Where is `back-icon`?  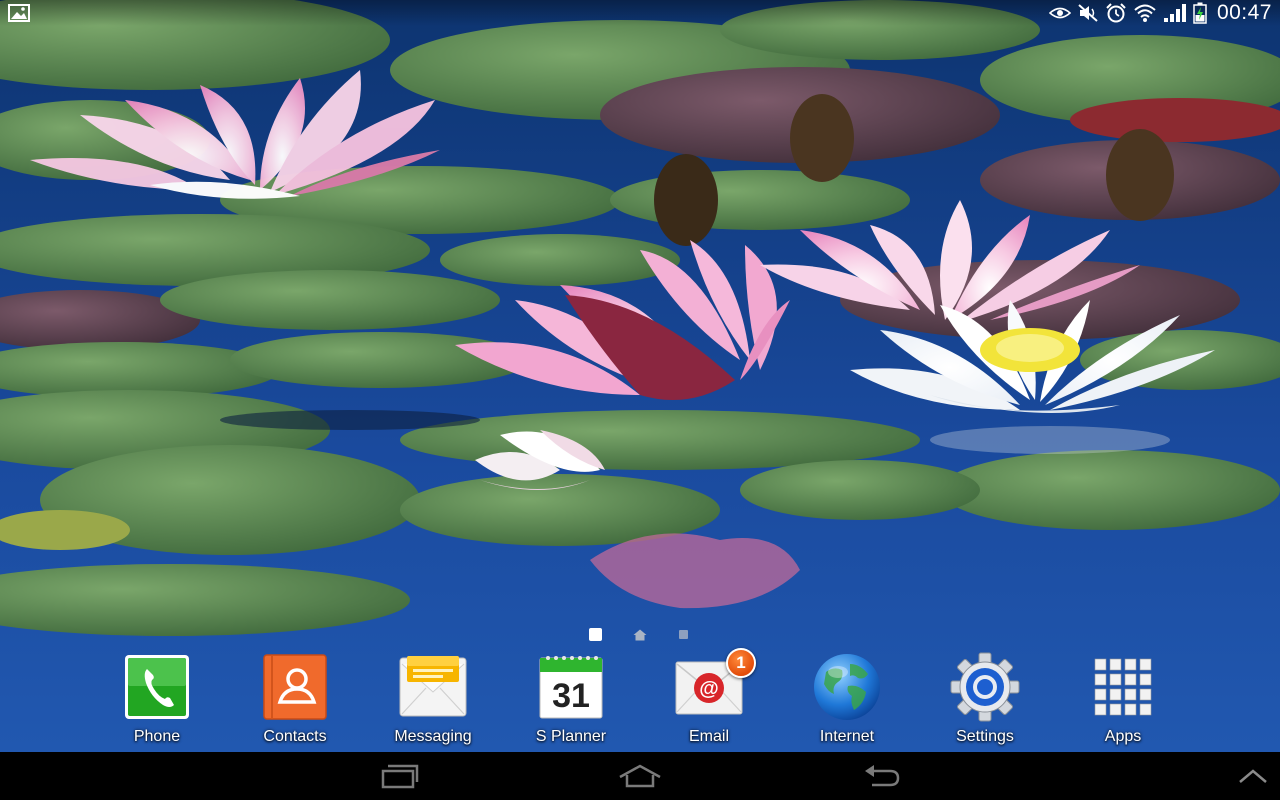
back-icon is located at coordinates (882, 776).